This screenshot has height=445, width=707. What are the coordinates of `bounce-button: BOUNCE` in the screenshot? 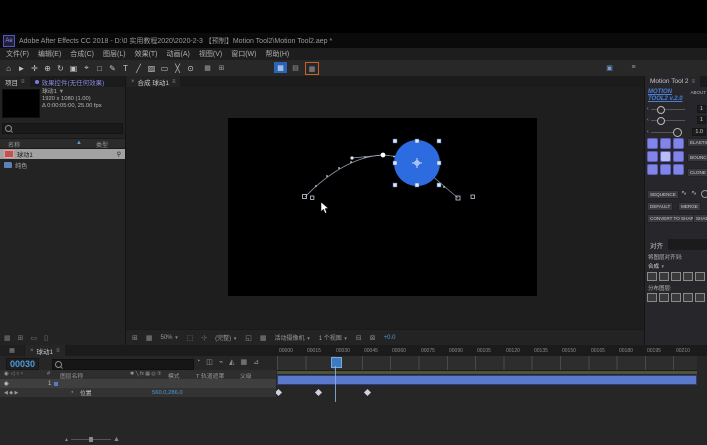 It's located at (697, 157).